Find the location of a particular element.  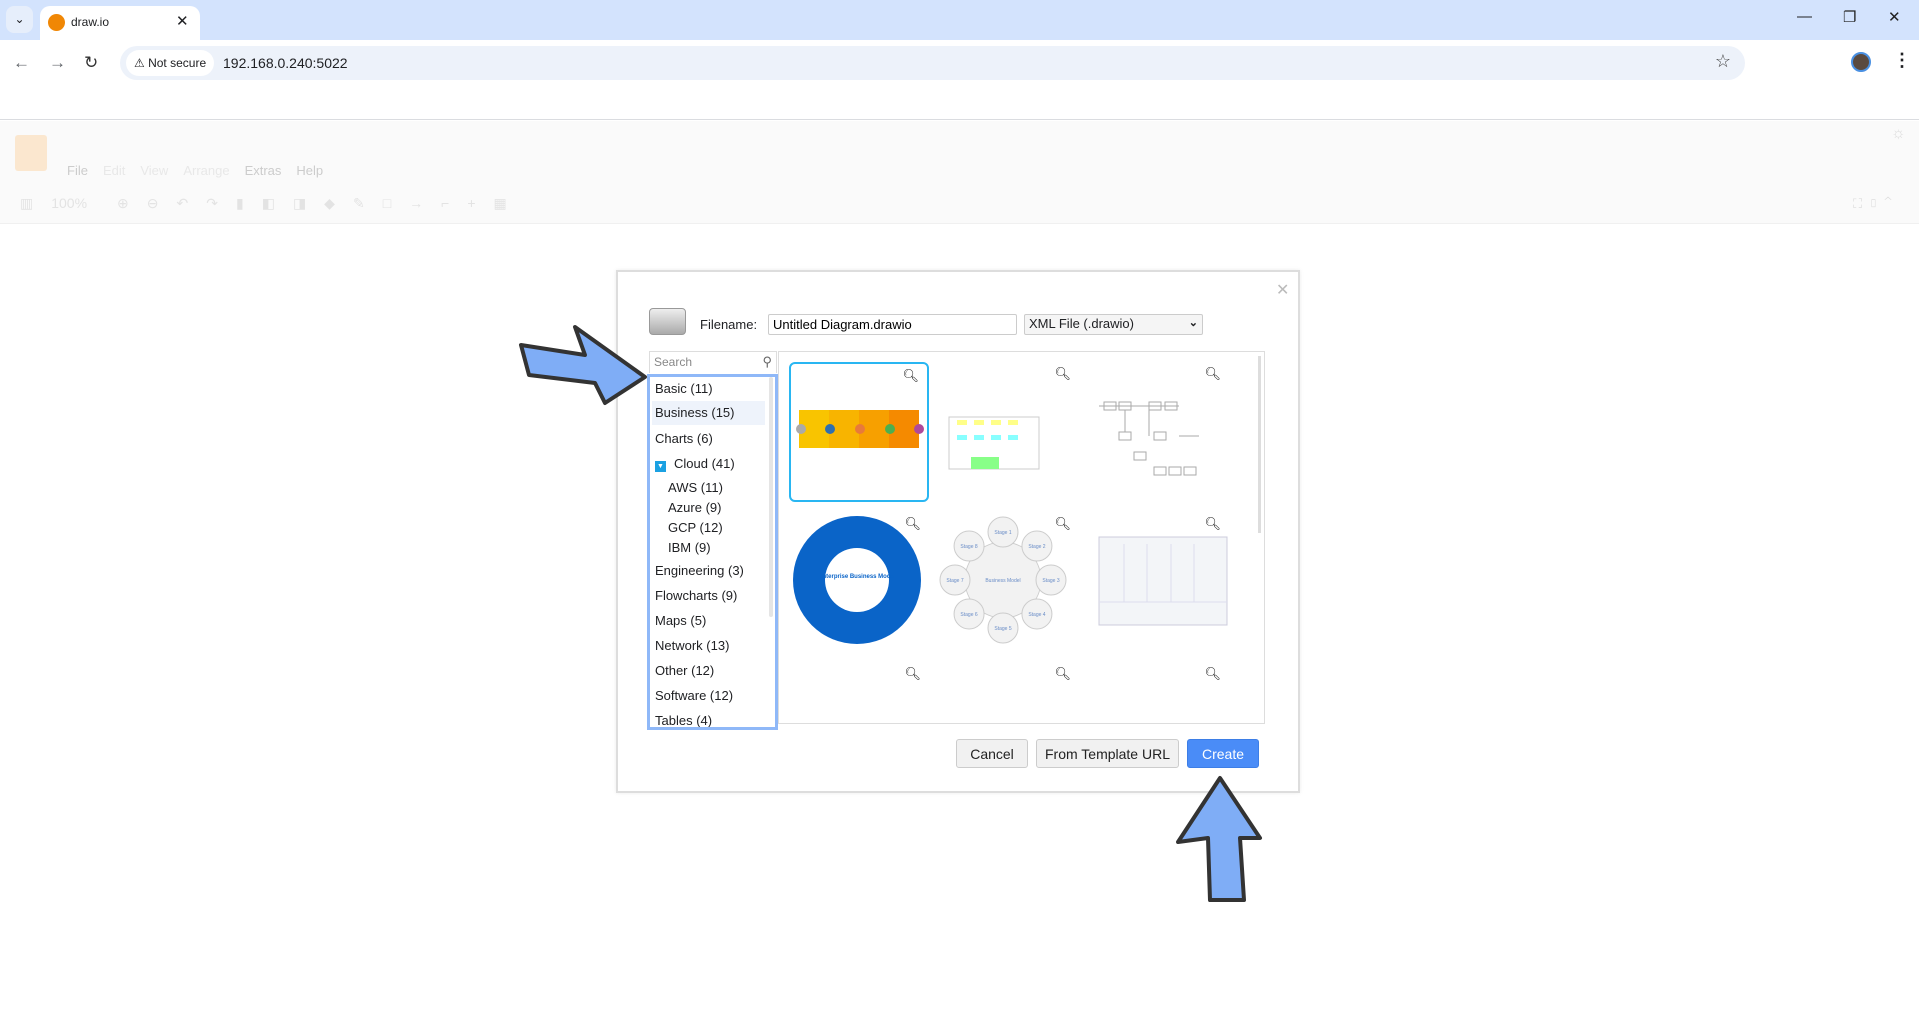

category-item: ▼ Cloud (41) is located at coordinates (695, 464).